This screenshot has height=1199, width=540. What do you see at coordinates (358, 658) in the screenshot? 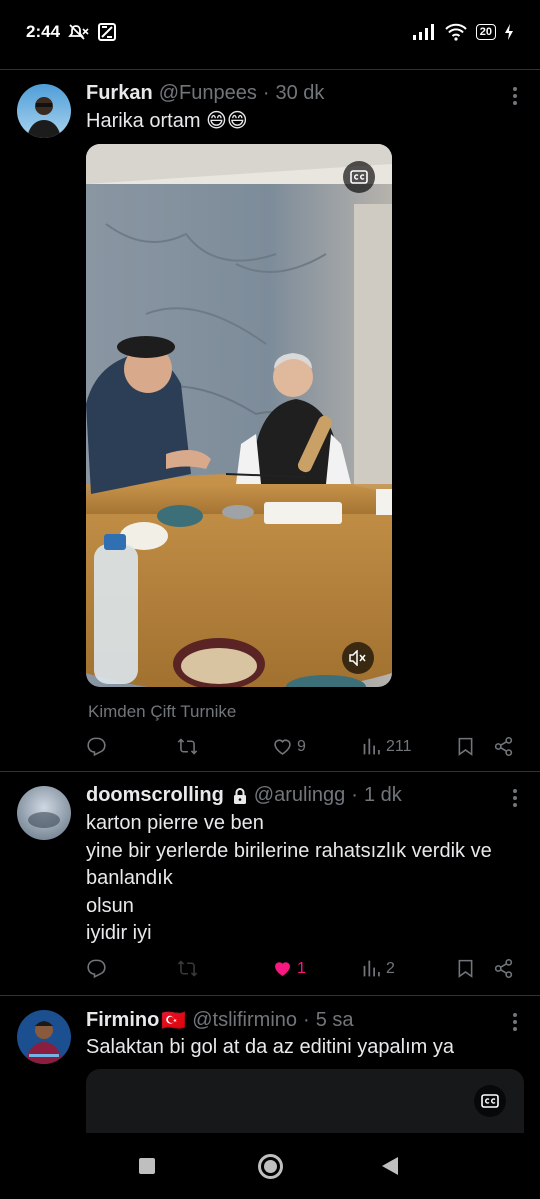
I see `mute-icon` at bounding box center [358, 658].